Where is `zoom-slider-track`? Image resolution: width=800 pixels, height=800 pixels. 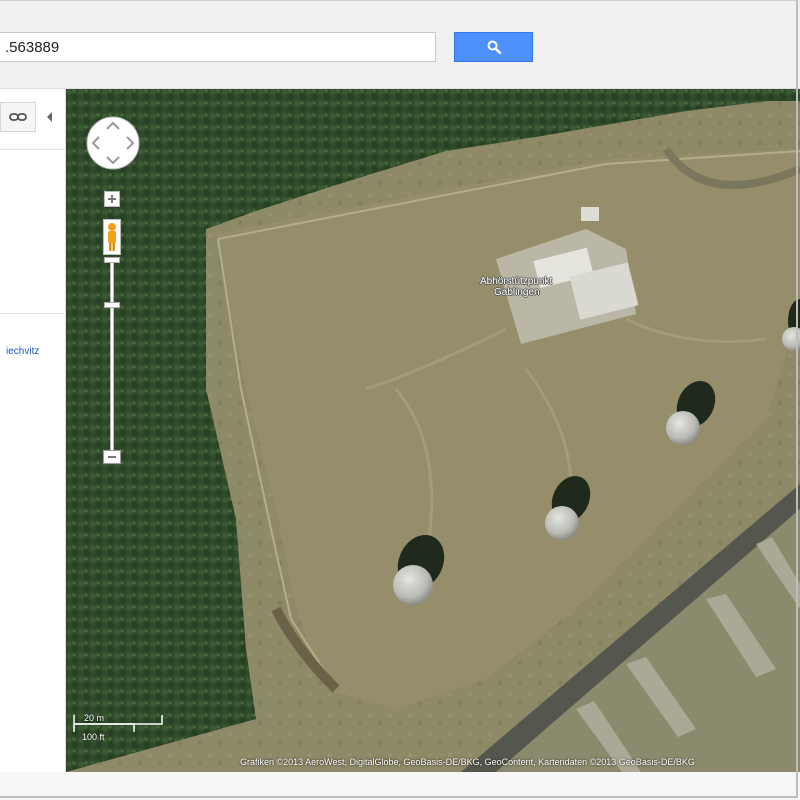
zoom-slider-track is located at coordinates (112, 361).